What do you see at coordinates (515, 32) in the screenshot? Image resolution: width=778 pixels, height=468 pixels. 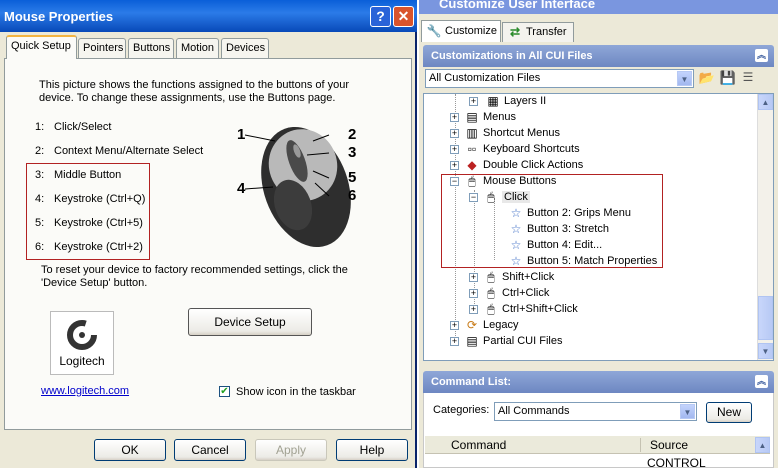 I see `transfer-arrows-icon: ⇄` at bounding box center [515, 32].